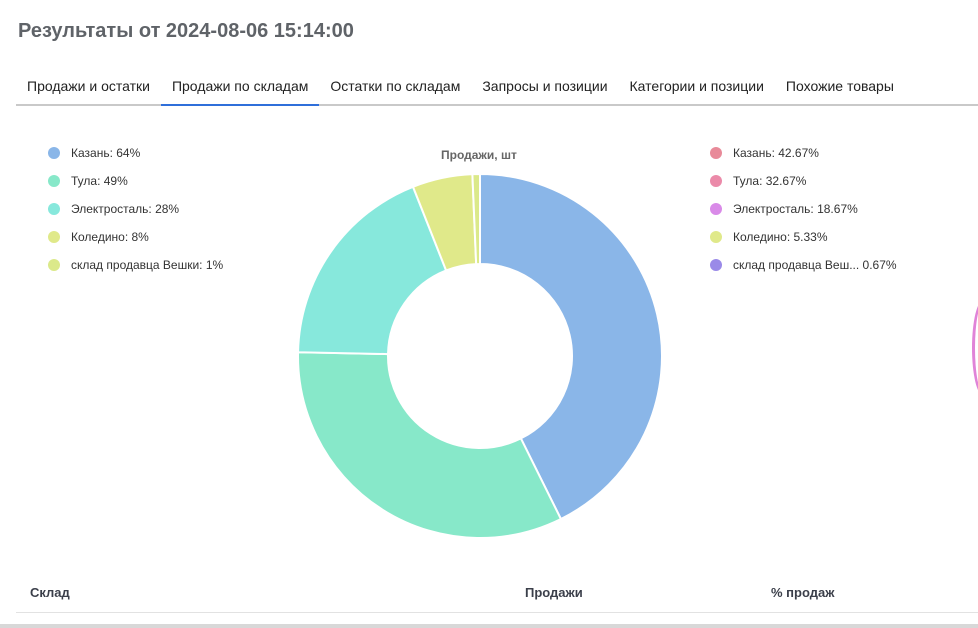  Describe the element at coordinates (147, 265) in the screenshot. I see `legend-label: склад продавца Вешки: 1%` at that location.